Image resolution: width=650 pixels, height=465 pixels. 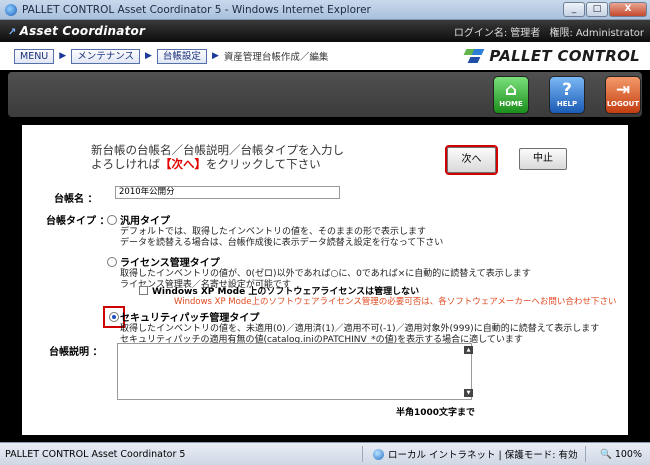 I want to click on security-zone: ローカル イントラネット | 保護モード: 有効, so click(x=475, y=454).